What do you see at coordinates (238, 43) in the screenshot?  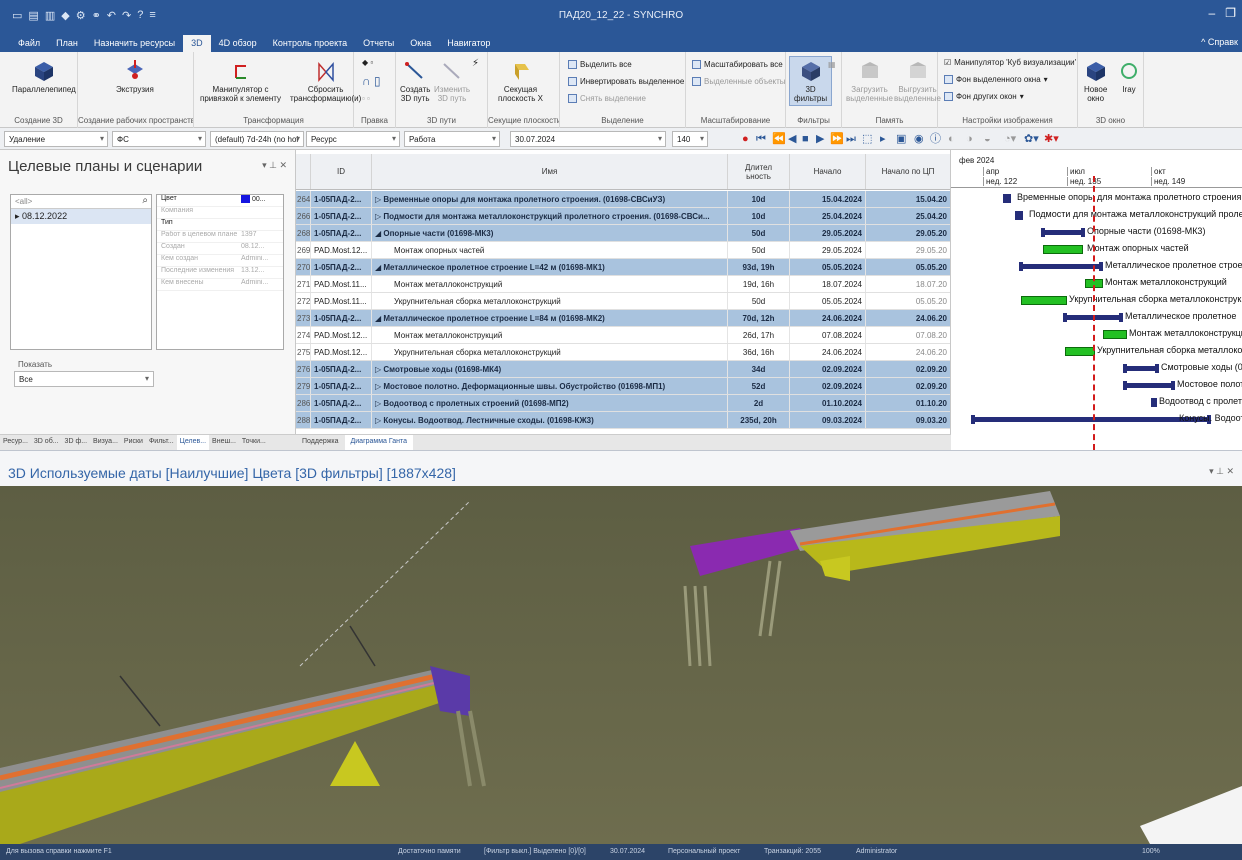 I see `tab-4d-review: 4D обзор` at bounding box center [238, 43].